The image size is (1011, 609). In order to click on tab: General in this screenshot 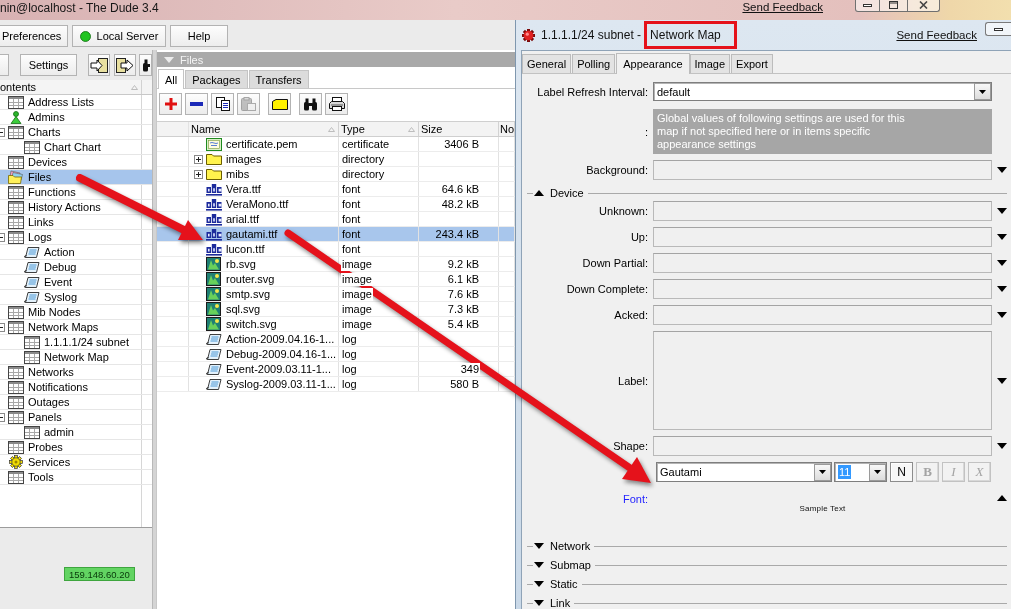, I will do `click(547, 63)`.